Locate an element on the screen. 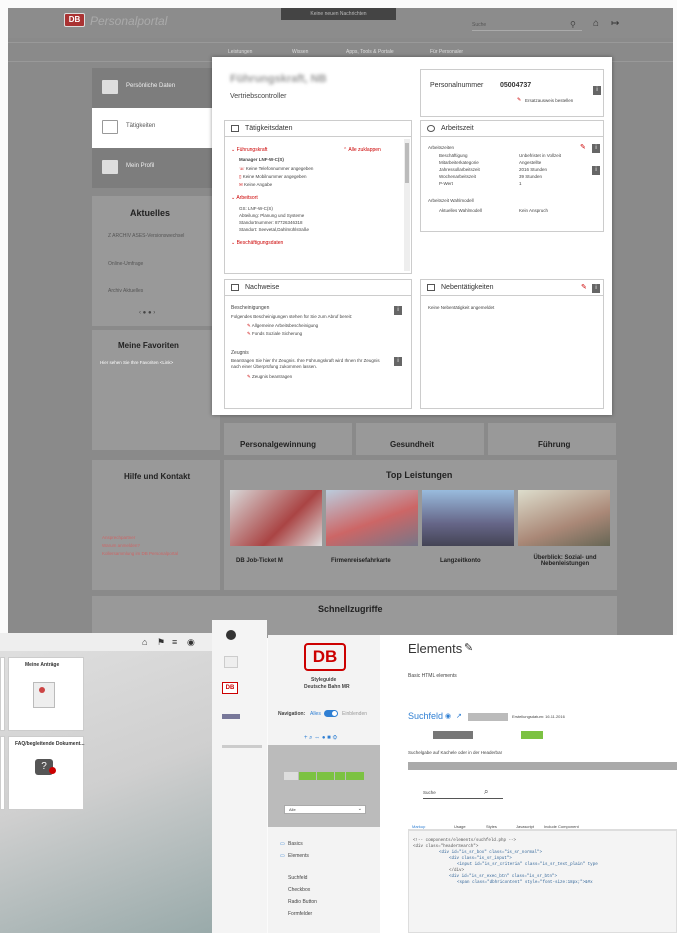 This screenshot has height=933, width=677. link-zeugnis: ✎ Zeugnis beantragen is located at coordinates (269, 377).